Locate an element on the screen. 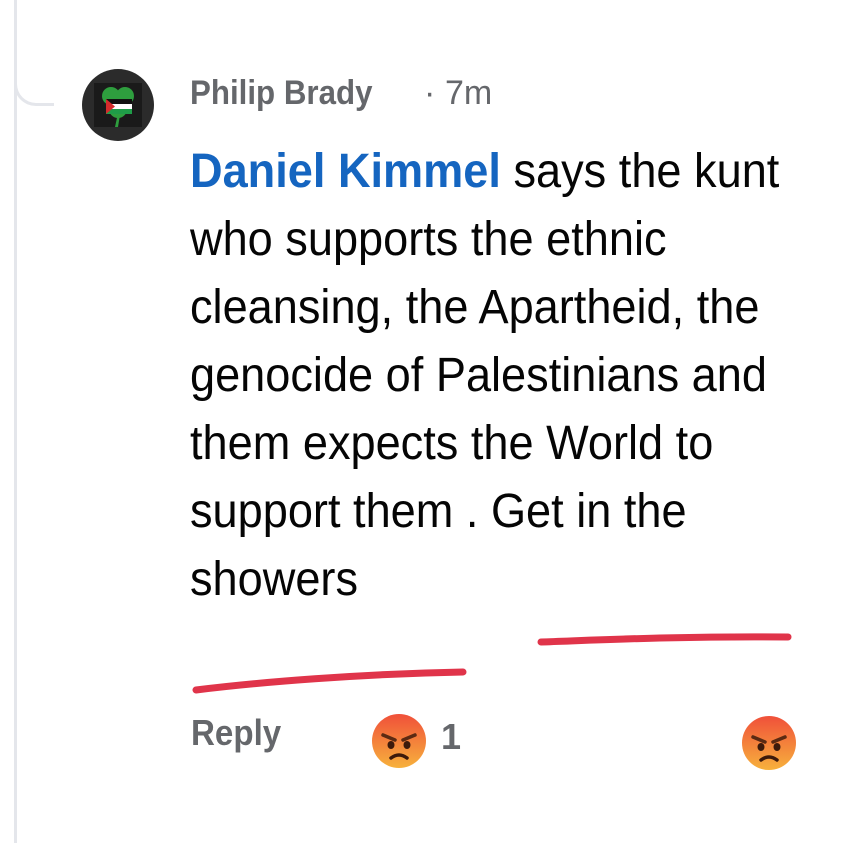 This screenshot has height=843, width=851. comment-author: Philip Brady is located at coordinates (281, 93).